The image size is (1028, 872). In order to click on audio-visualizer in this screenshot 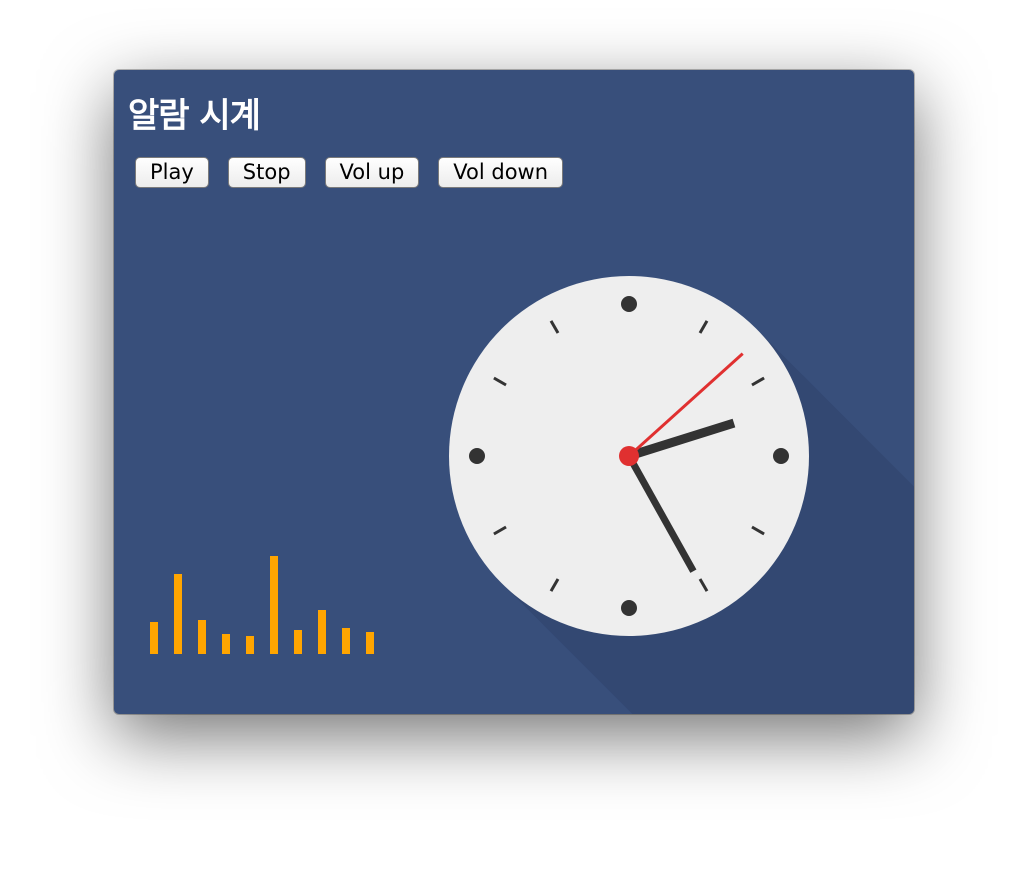, I will do `click(262, 605)`.